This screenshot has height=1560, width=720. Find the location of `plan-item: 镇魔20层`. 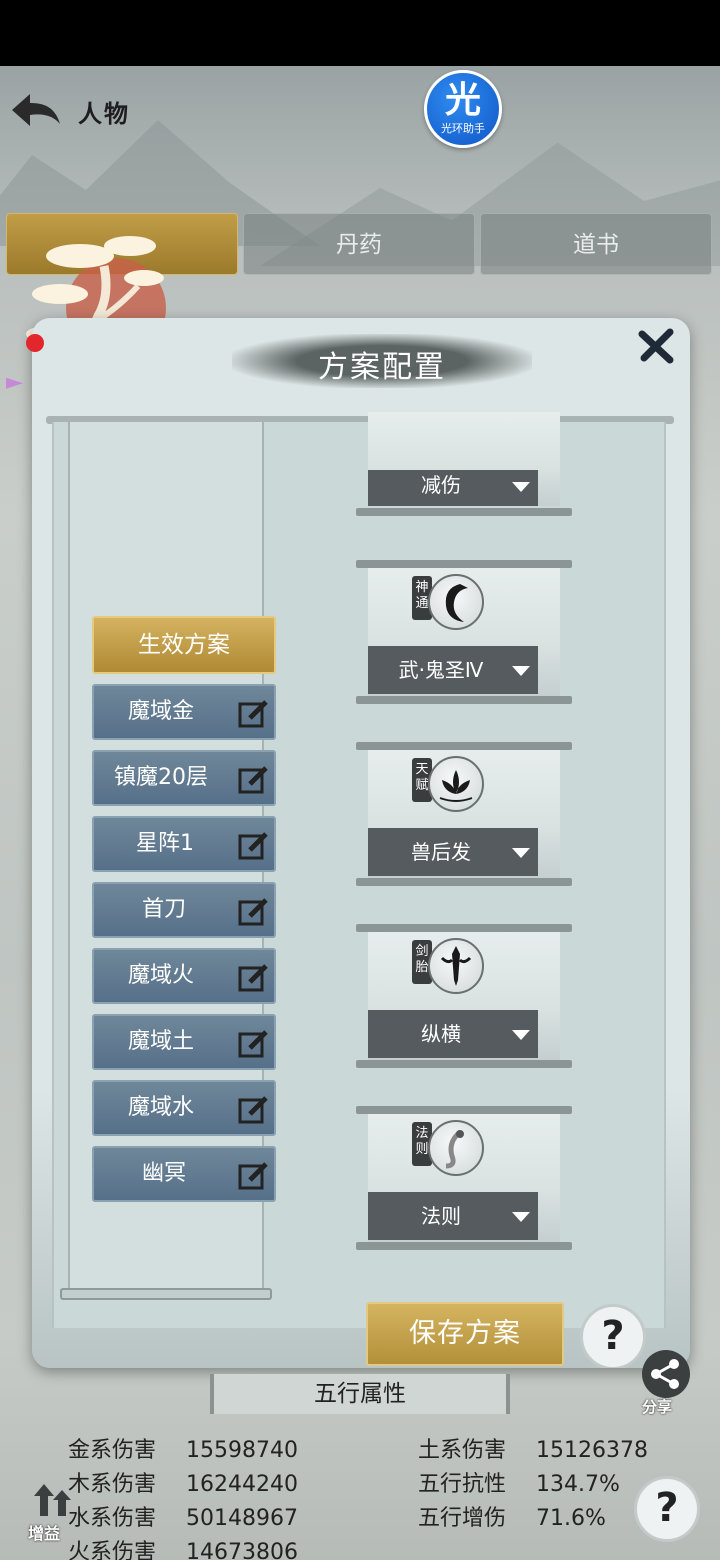

plan-item: 镇魔20层 is located at coordinates (184, 778).